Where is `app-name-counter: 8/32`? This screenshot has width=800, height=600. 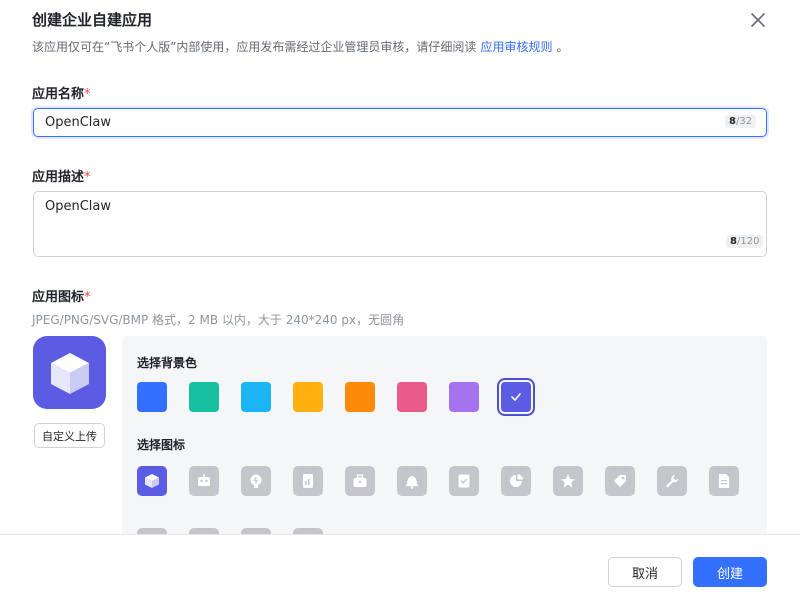 app-name-counter: 8/32 is located at coordinates (741, 121).